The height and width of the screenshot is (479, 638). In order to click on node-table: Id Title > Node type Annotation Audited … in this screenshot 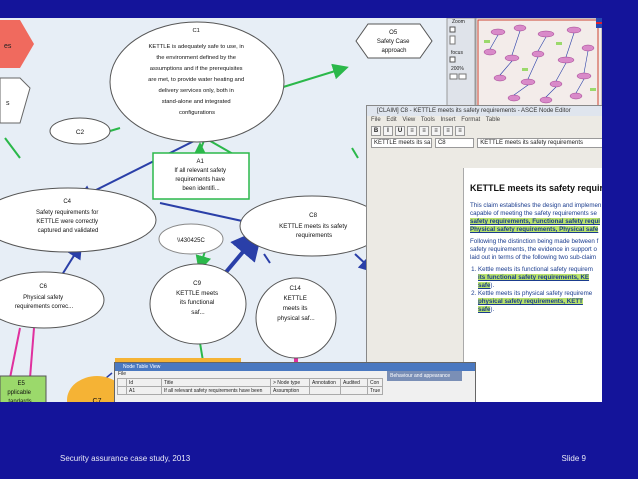, I will do `click(250, 386)`.